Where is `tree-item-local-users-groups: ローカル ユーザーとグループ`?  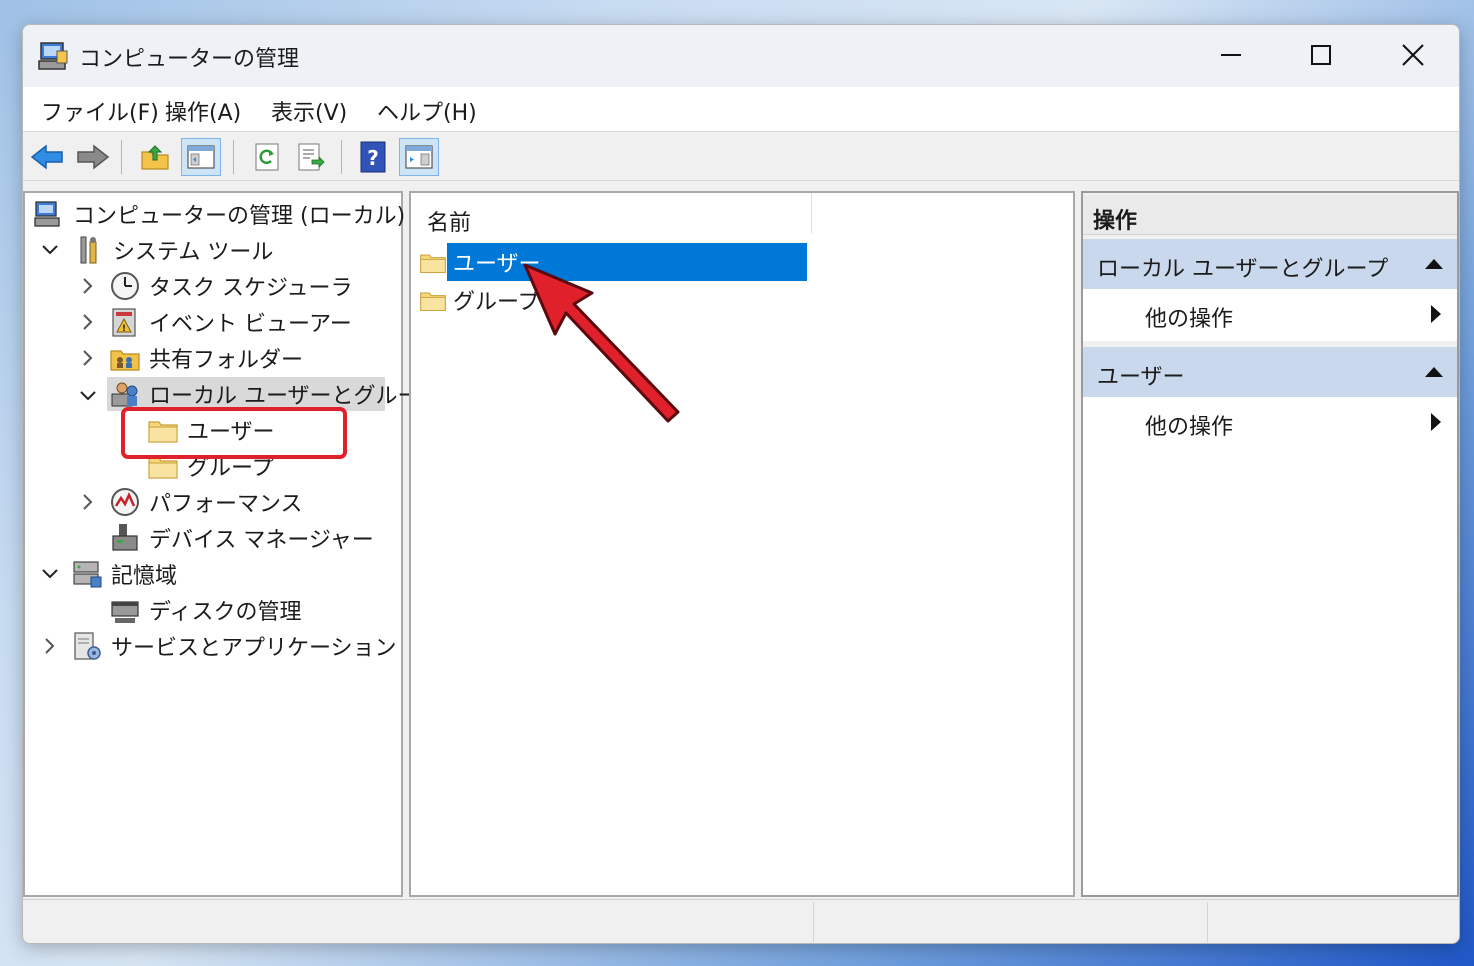 tree-item-local-users-groups: ローカル ユーザーとグループ is located at coordinates (273, 394).